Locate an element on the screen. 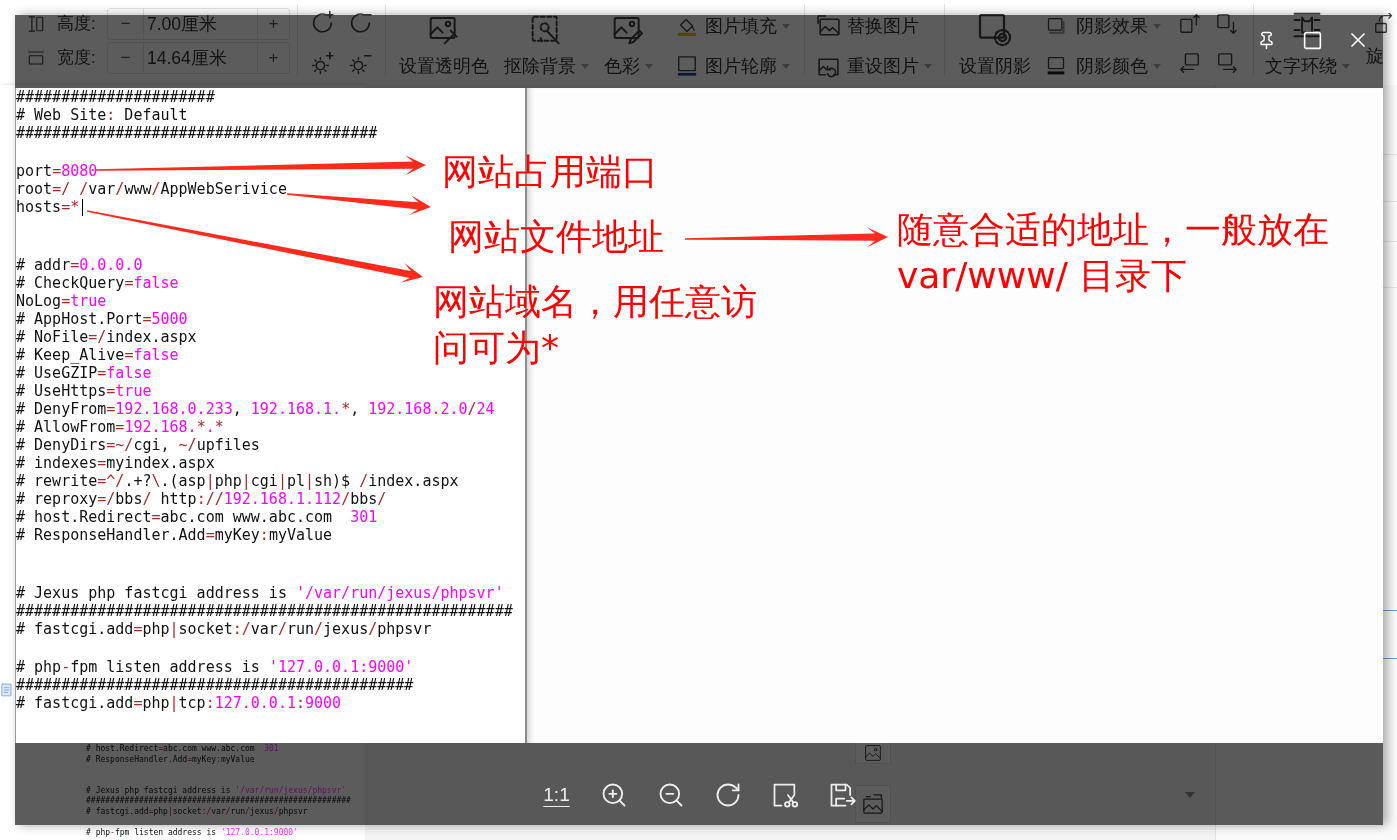 This screenshot has height=840, width=1397. size-input: 14.64厘米 is located at coordinates (200, 58).